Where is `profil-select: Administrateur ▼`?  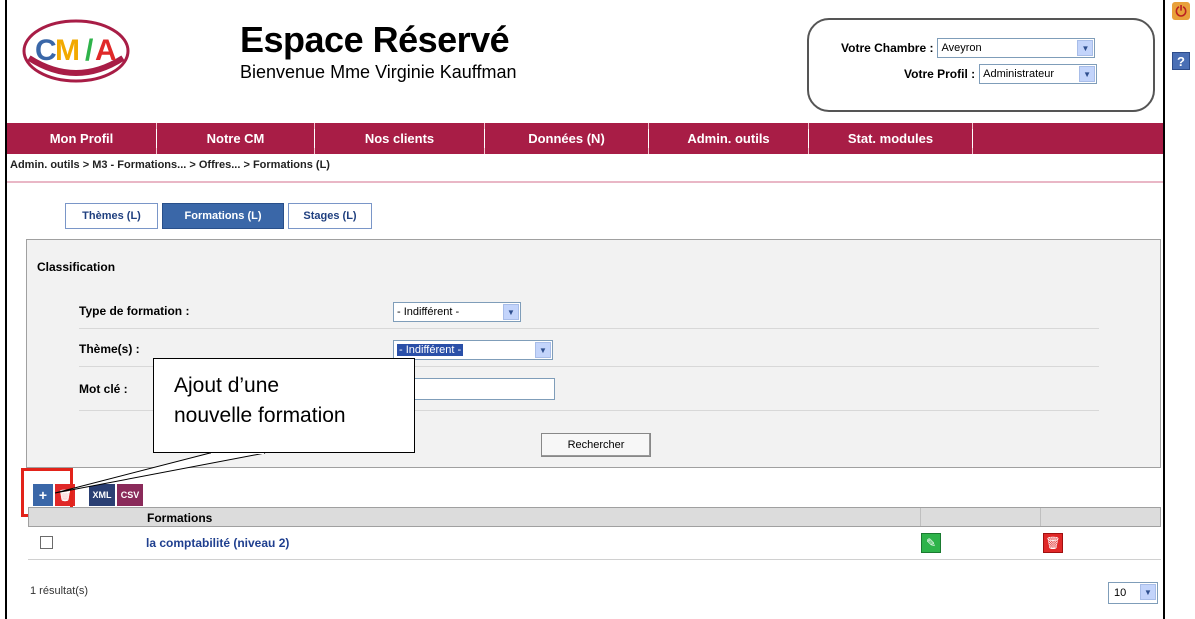 profil-select: Administrateur ▼ is located at coordinates (1038, 74).